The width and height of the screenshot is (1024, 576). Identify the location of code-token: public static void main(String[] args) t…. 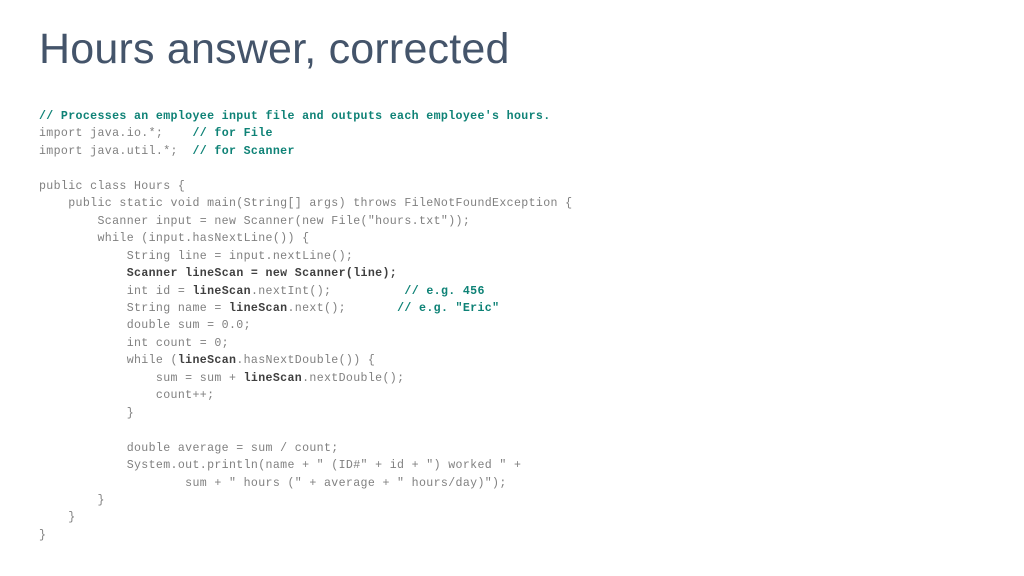
(306, 204).